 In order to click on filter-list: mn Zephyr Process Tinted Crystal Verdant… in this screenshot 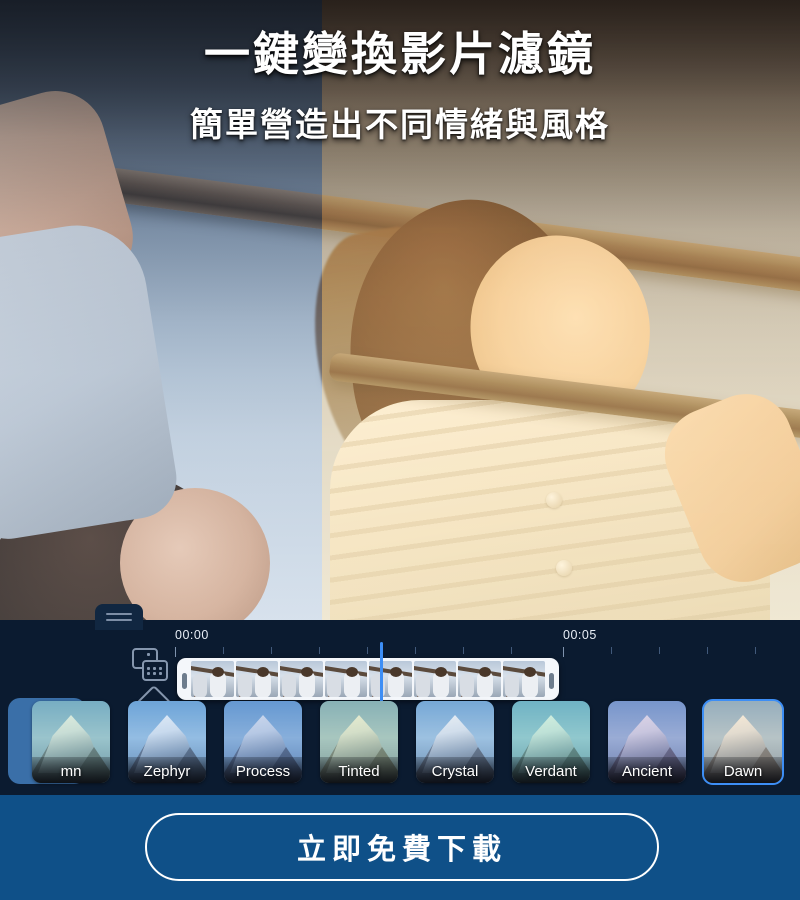, I will do `click(416, 742)`.